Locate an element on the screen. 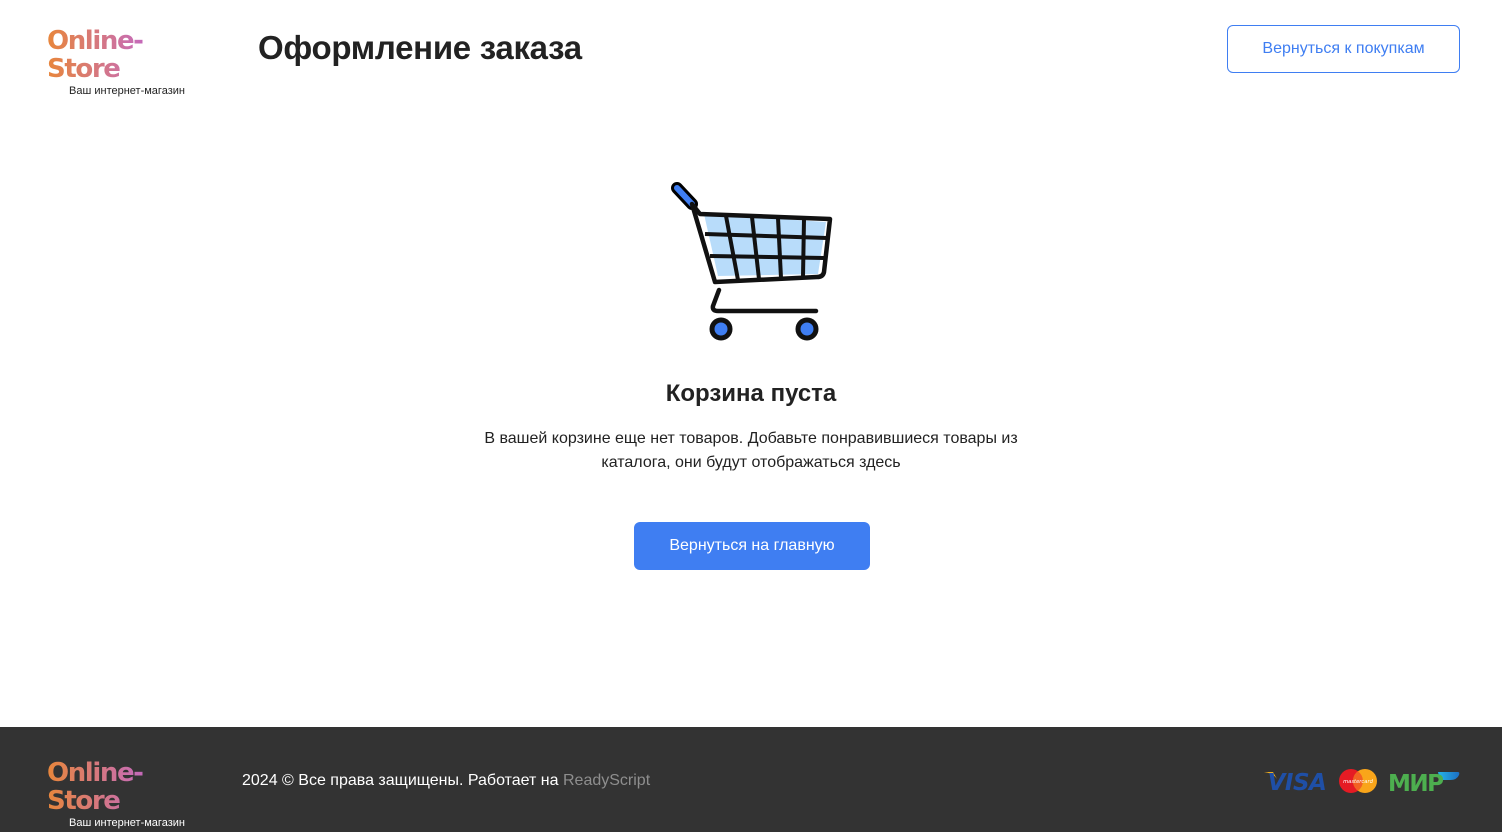 This screenshot has width=1502, height=832. page-title: Оформление заказа is located at coordinates (420, 47).